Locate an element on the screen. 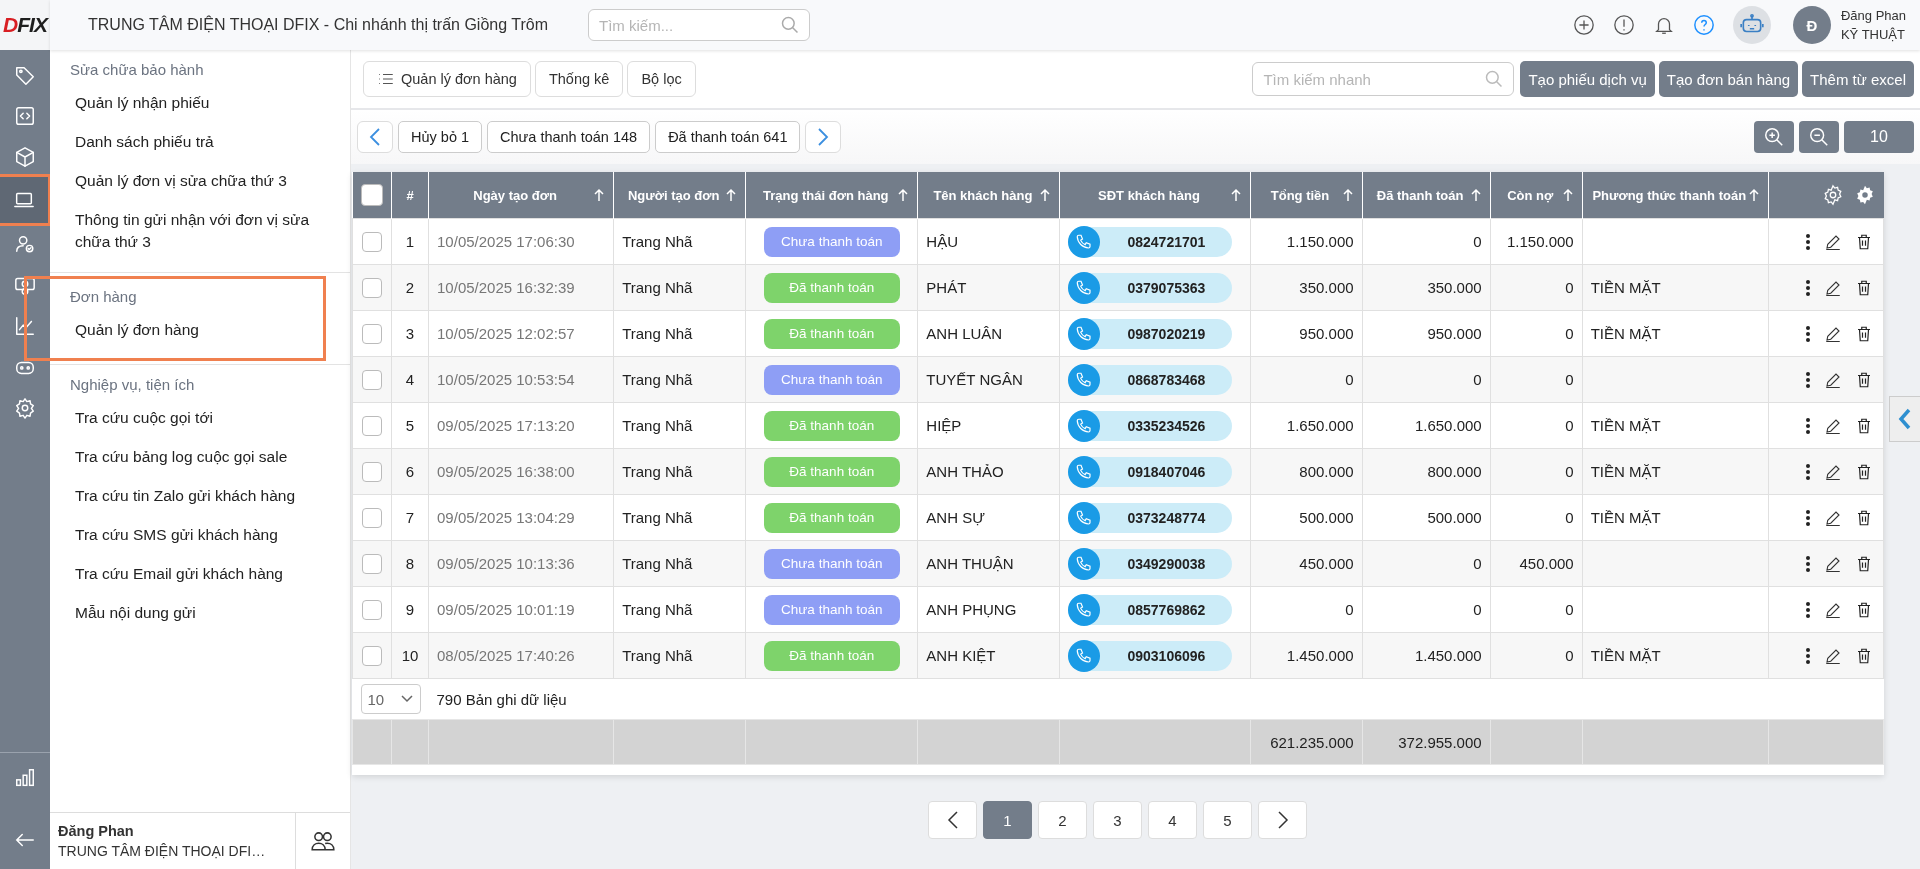 The height and width of the screenshot is (869, 1920). menu-item: Danh sách phiếu trả is located at coordinates (200, 142).